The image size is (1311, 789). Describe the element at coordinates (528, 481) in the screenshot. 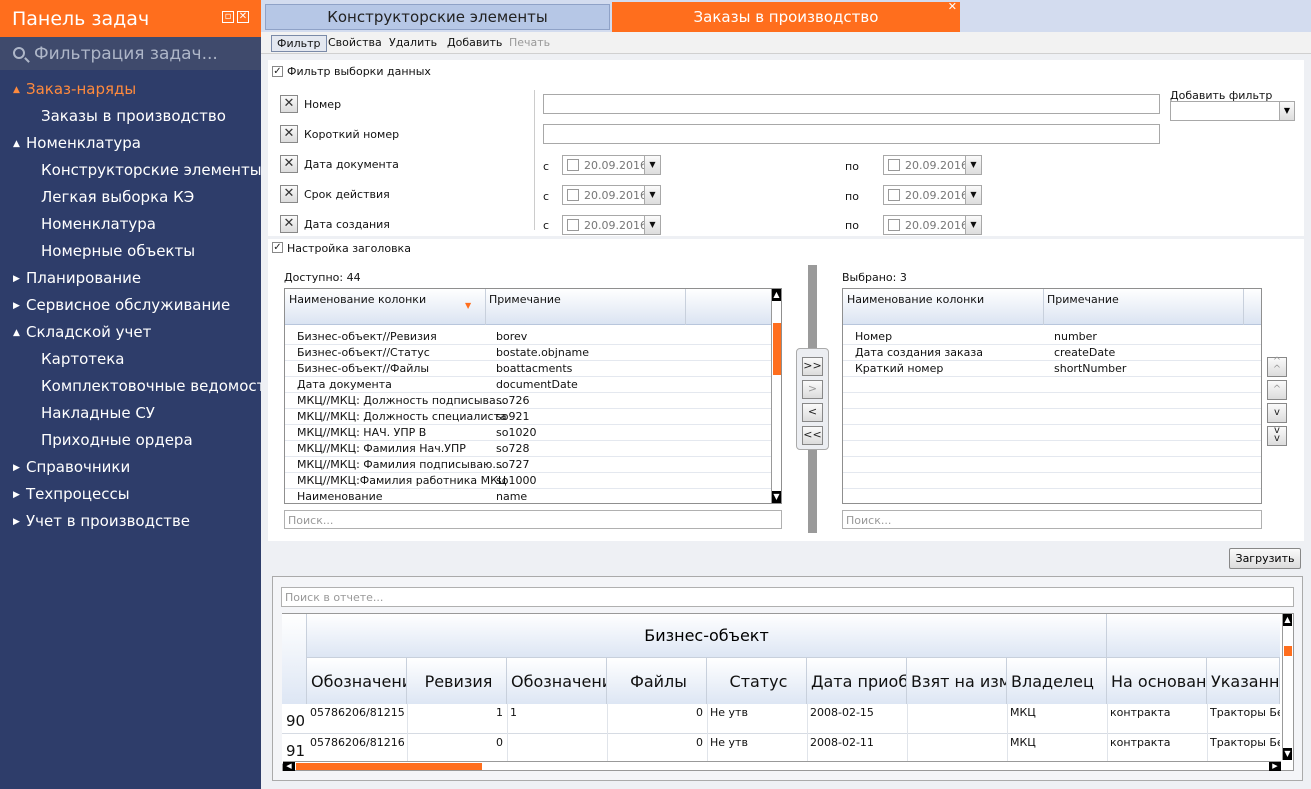

I see `list-item: МКЦ//МКЦ:Фамилия работника МКЦ so1000` at that location.